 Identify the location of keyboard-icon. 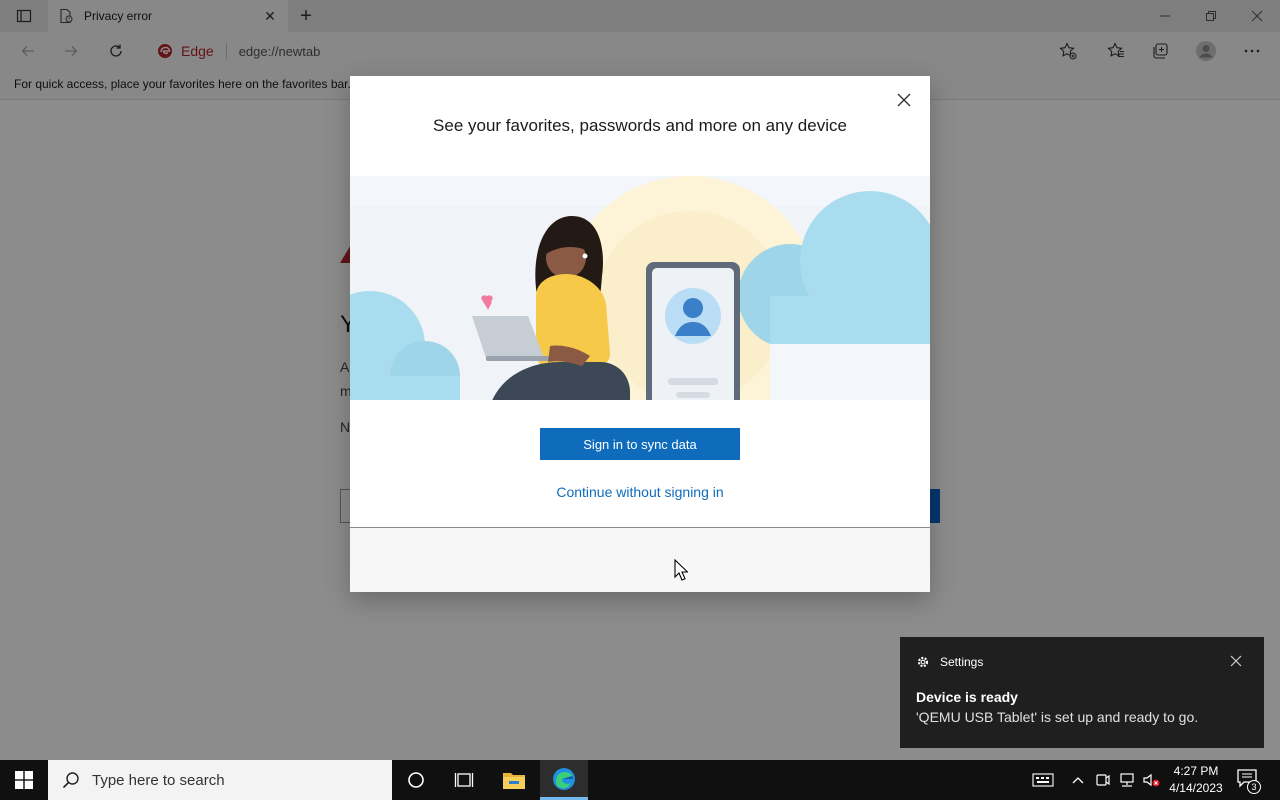
(1043, 780).